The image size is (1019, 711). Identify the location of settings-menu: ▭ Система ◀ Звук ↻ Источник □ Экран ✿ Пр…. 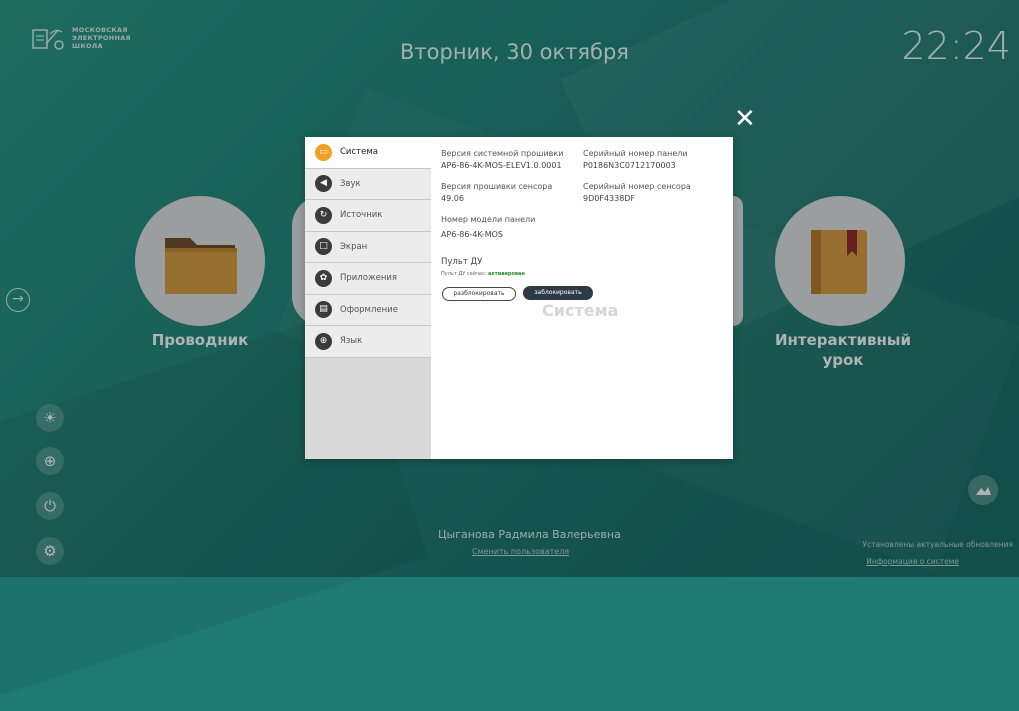
(368, 298).